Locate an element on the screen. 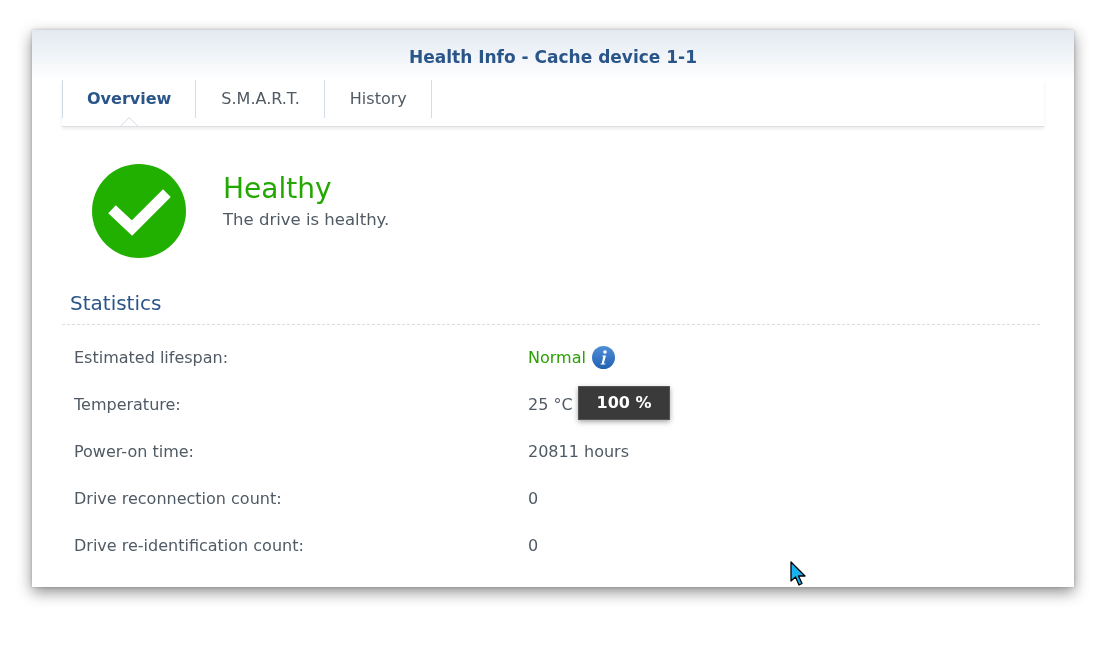 This screenshot has height=651, width=1107. stat-value: 25 °C is located at coordinates (550, 404).